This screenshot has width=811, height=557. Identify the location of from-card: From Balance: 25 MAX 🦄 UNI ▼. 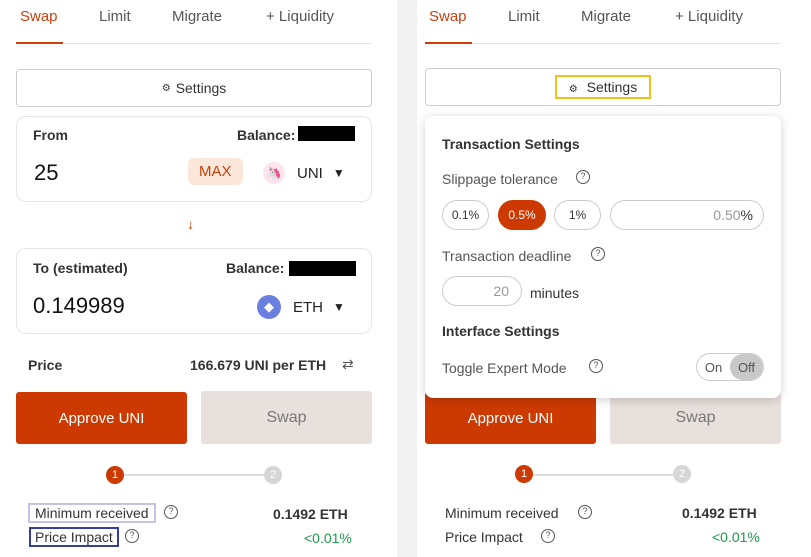
(194, 159).